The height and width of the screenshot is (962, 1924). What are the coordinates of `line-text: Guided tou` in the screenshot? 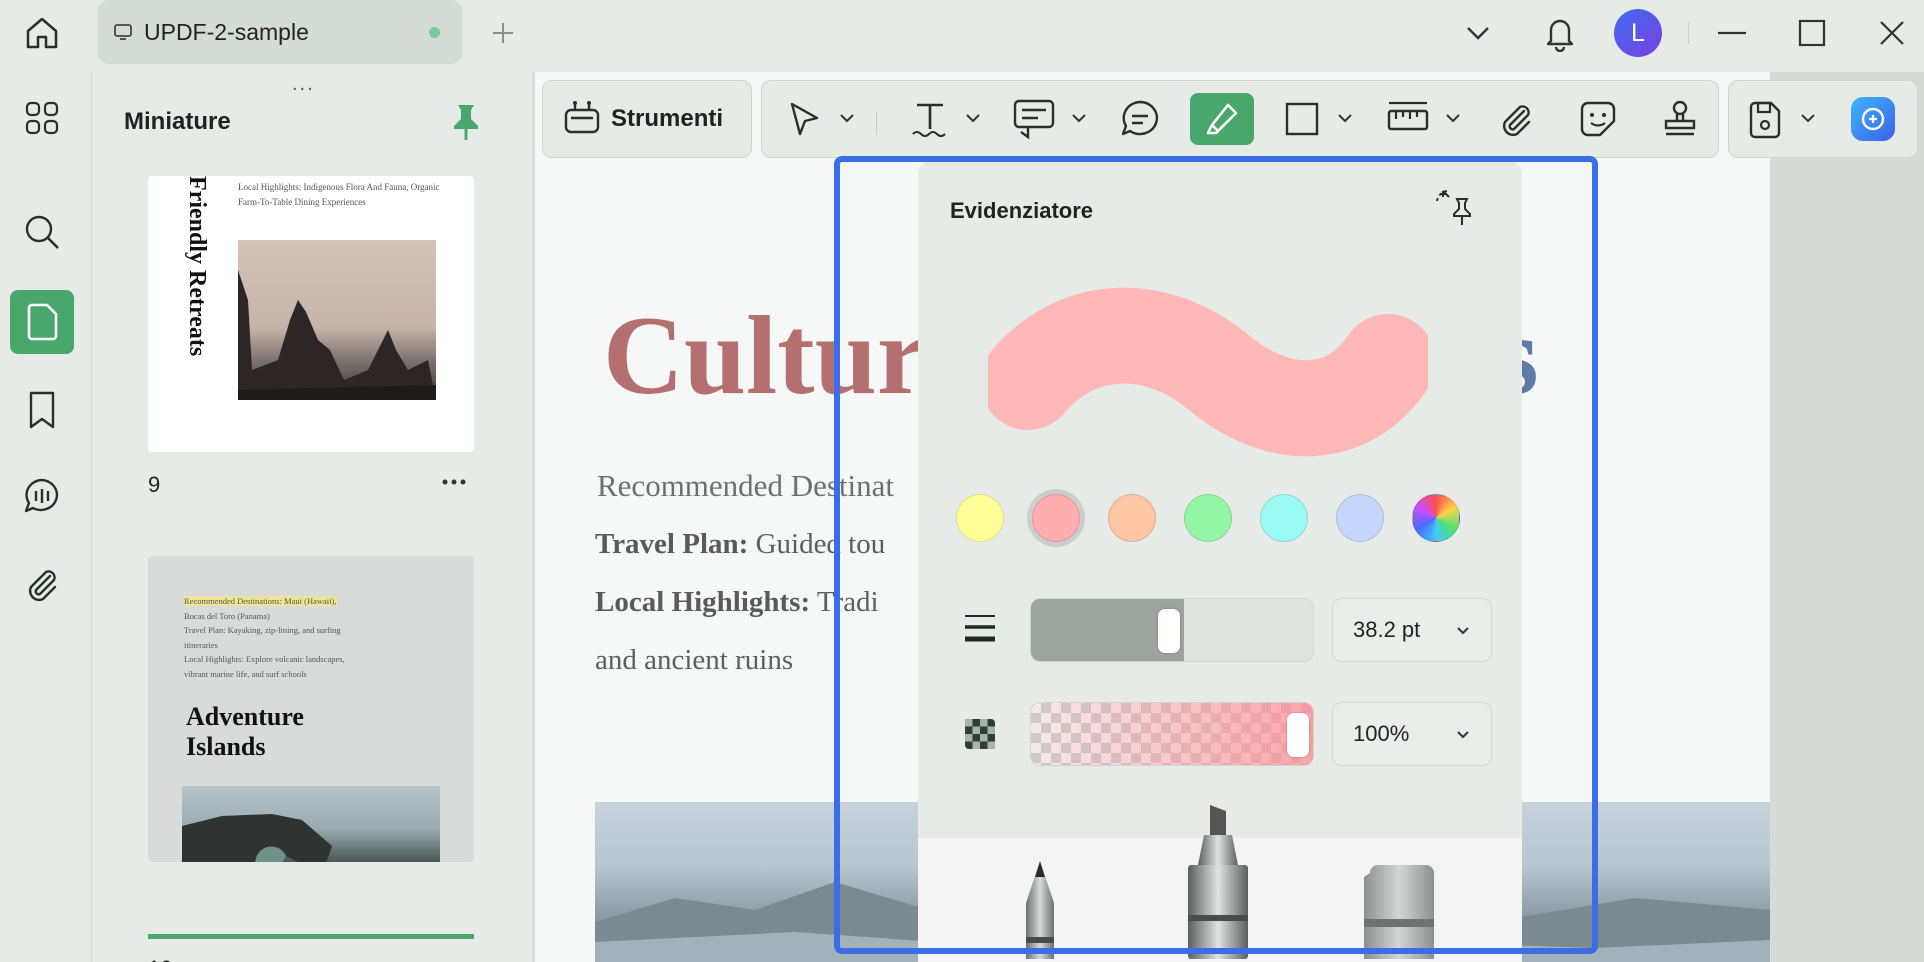 It's located at (817, 544).